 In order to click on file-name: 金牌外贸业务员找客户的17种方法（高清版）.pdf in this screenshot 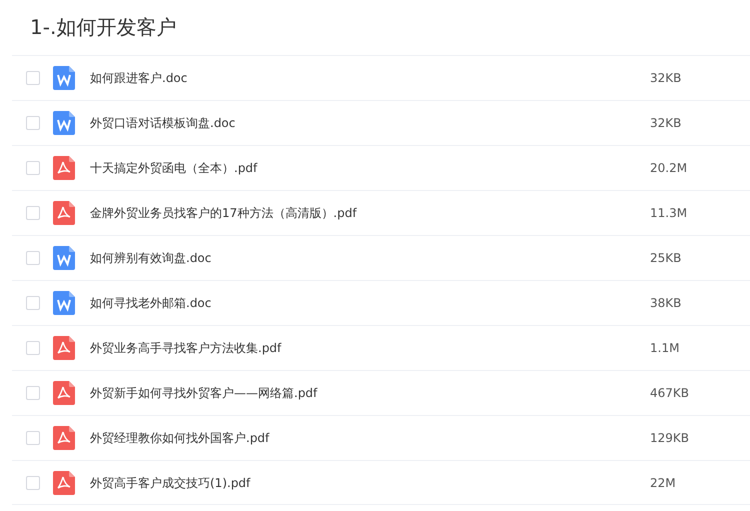, I will do `click(370, 213)`.